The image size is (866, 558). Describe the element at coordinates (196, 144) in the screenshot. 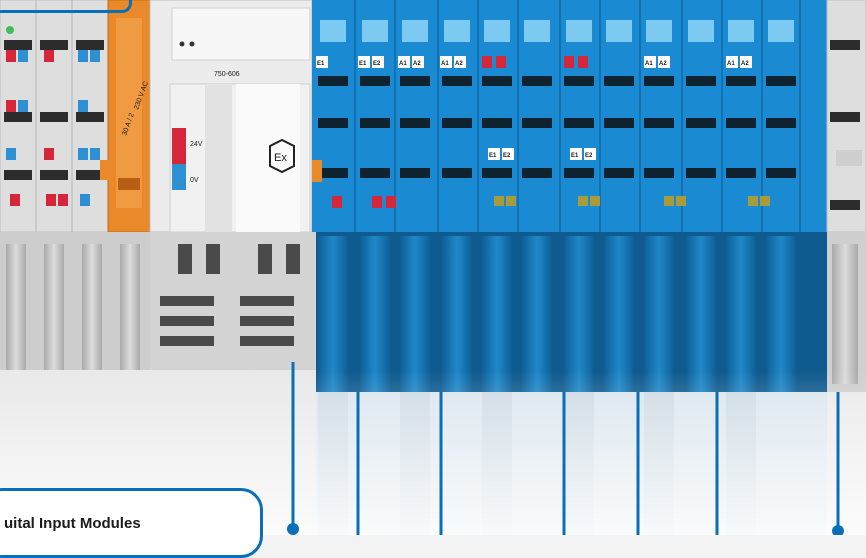

I see `supply-24v-label: 24V` at that location.